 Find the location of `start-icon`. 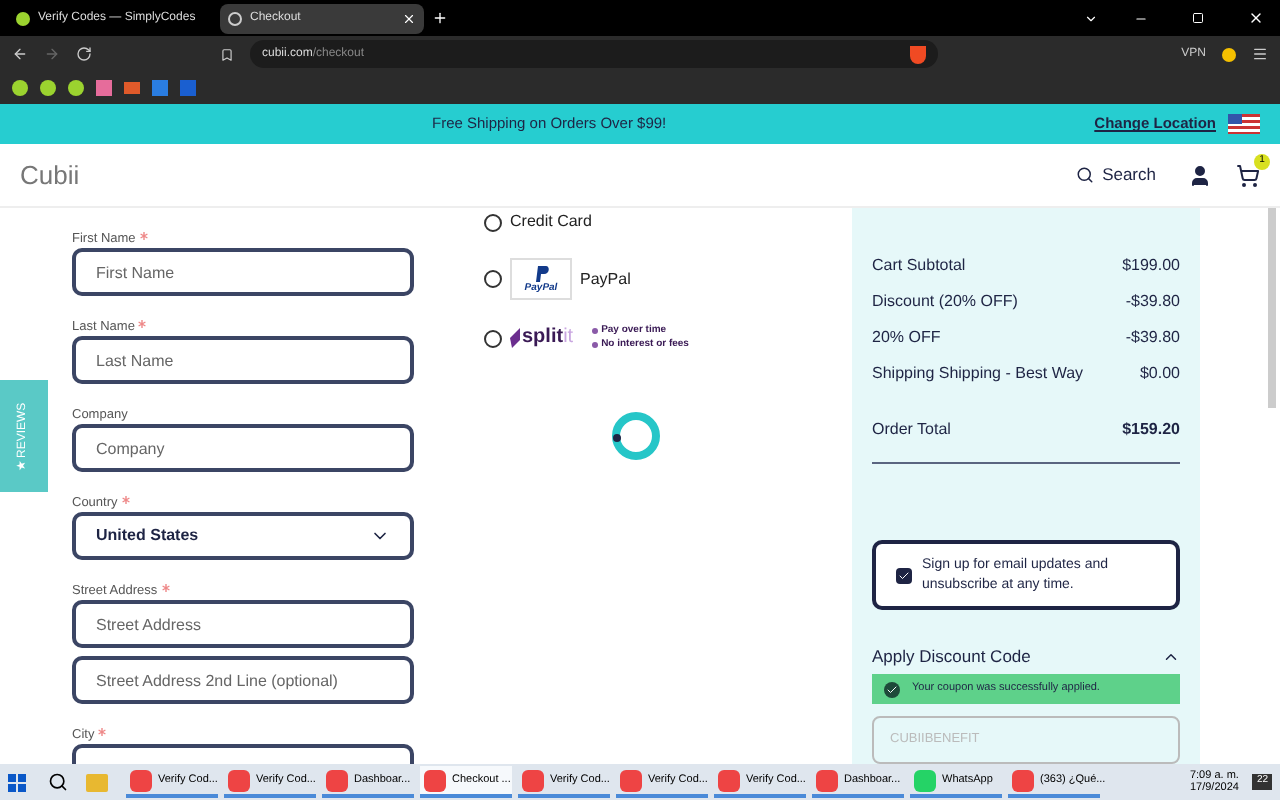

start-icon is located at coordinates (17, 782).